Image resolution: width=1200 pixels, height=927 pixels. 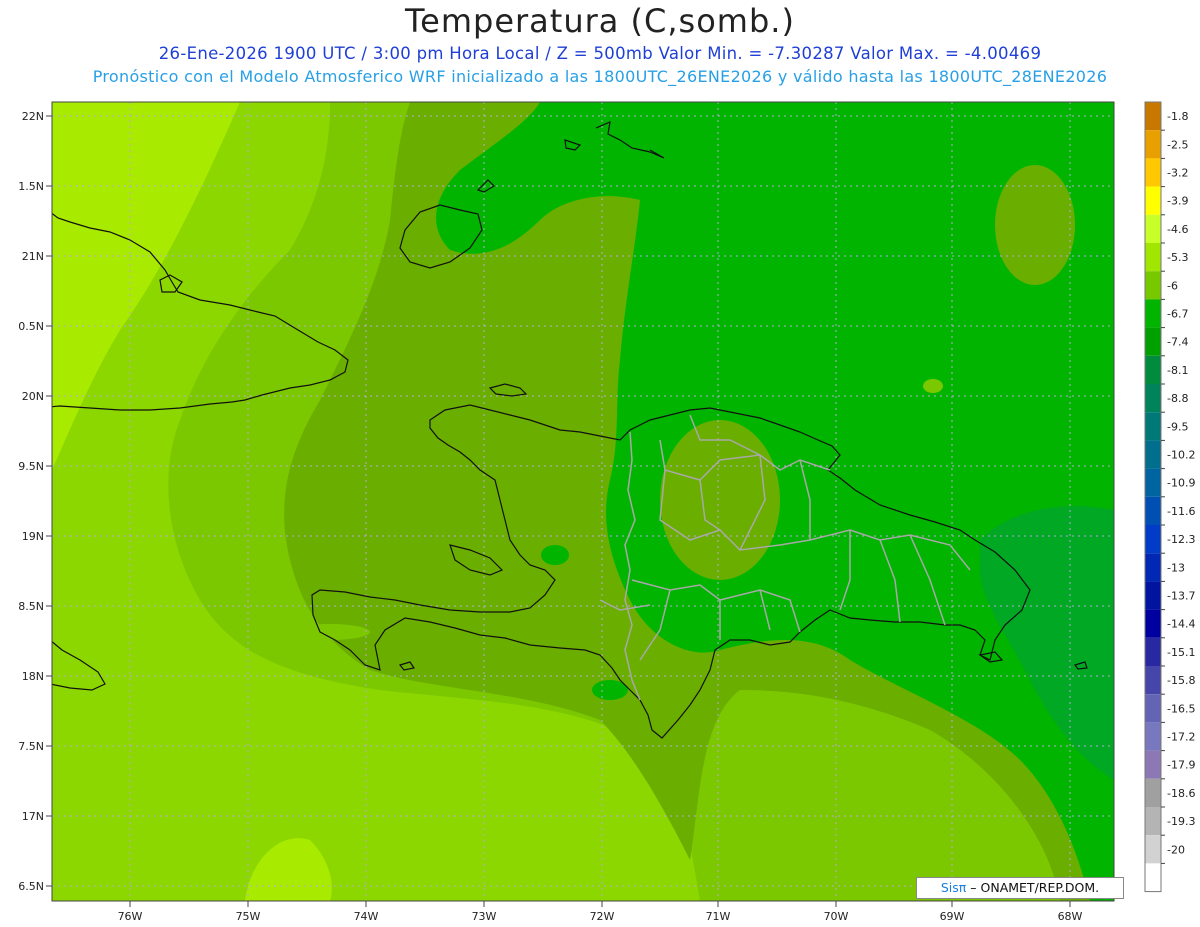 I want to click on lat-label: 8.5N, so click(x=31, y=606).